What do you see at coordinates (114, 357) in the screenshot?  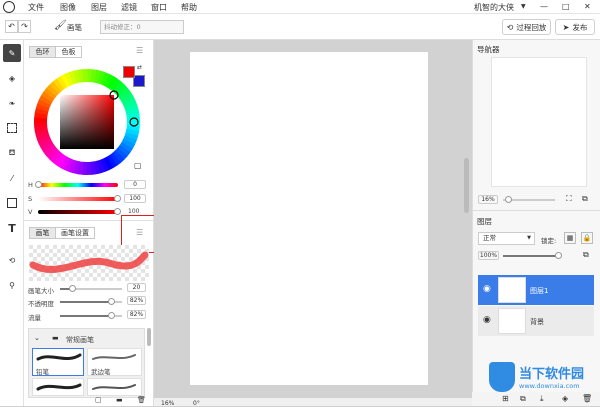 I see `edge-stroke-preview` at bounding box center [114, 357].